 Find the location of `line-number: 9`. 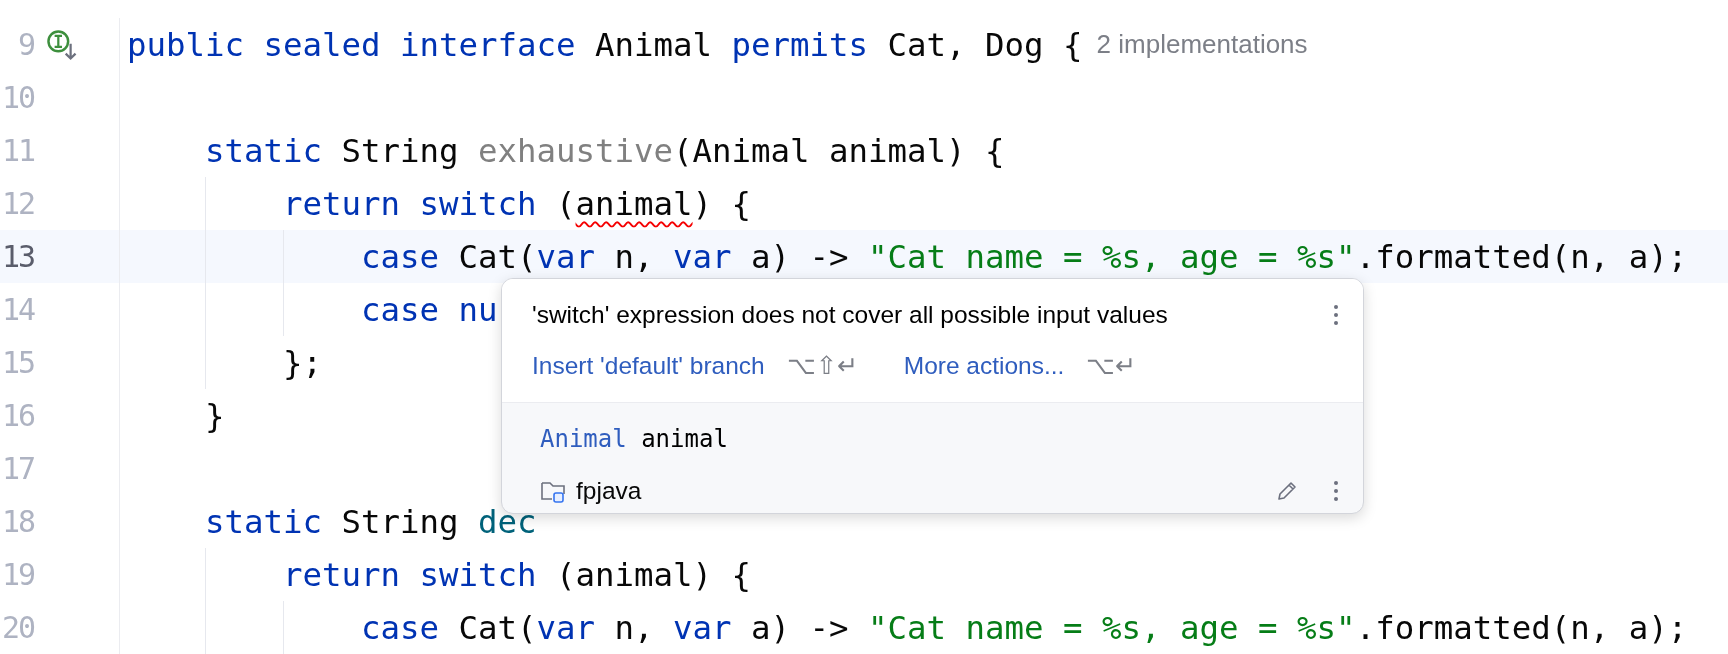

line-number: 9 is located at coordinates (25, 44).